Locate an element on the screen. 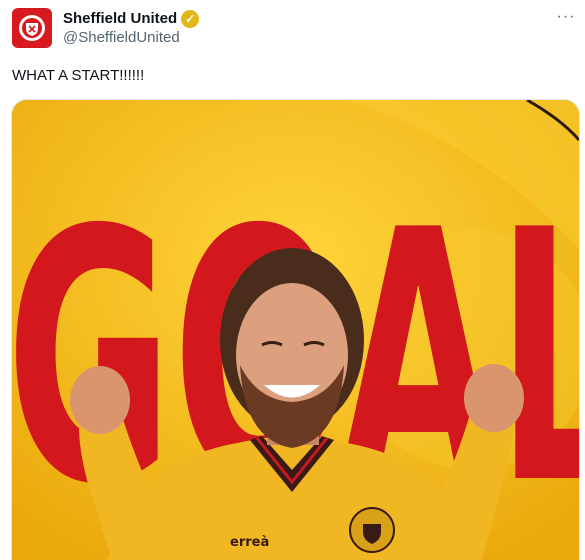 The height and width of the screenshot is (560, 585). tweet-text: WHAT A START!!!!!! is located at coordinates (78, 75).